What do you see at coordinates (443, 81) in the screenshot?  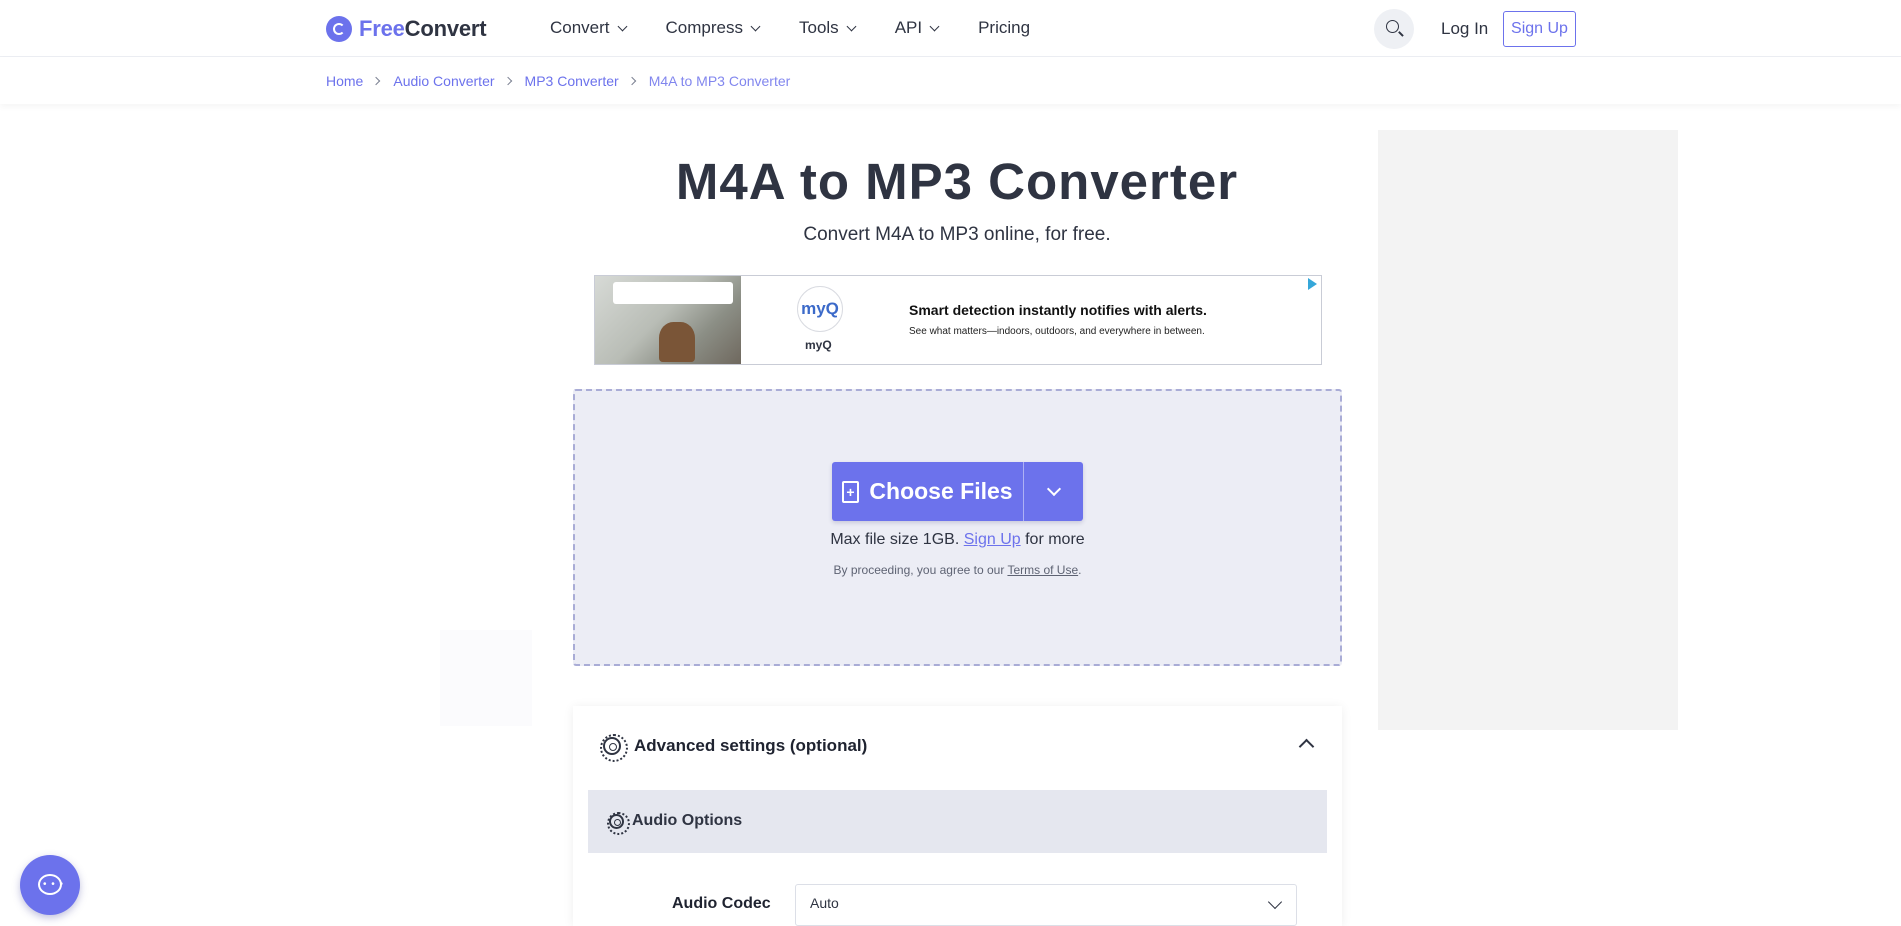 I see `breadcrumb-audio-converter: Audio Converter` at bounding box center [443, 81].